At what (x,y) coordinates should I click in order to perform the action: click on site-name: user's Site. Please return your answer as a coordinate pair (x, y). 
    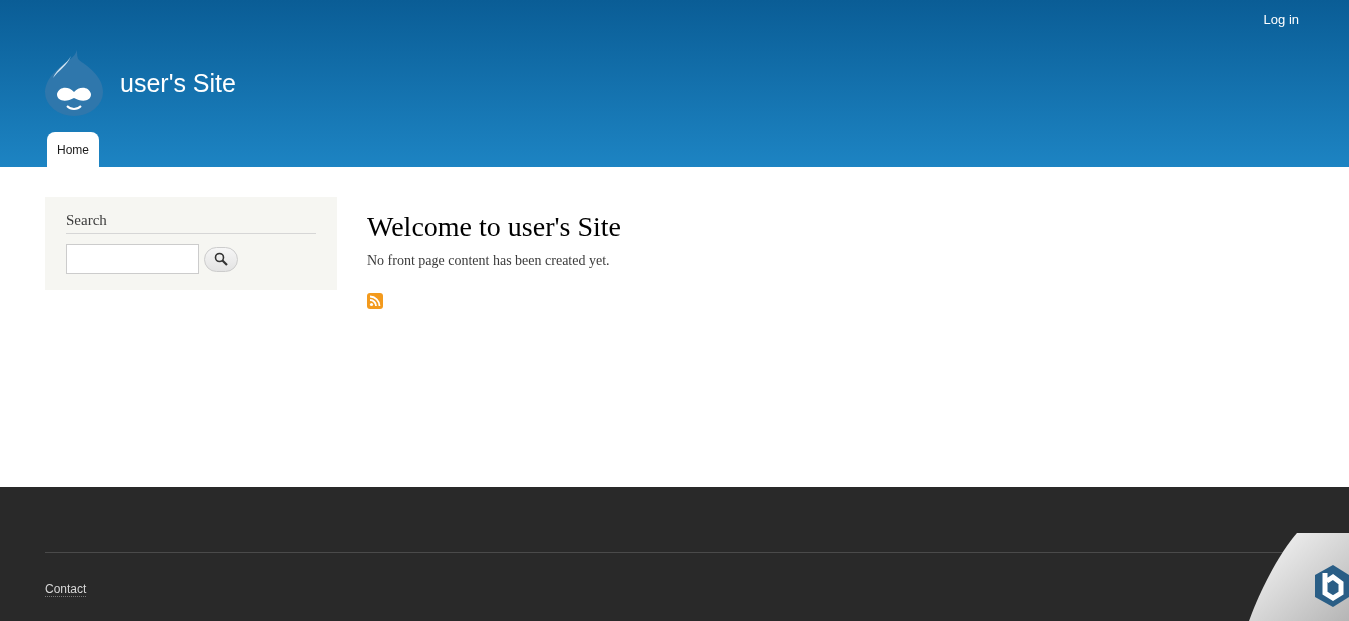
    Looking at the image, I should click on (178, 83).